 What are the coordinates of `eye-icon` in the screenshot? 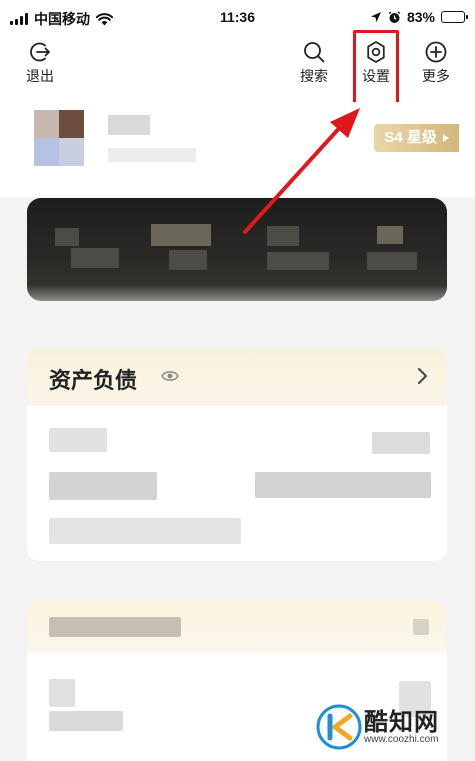 It's located at (170, 376).